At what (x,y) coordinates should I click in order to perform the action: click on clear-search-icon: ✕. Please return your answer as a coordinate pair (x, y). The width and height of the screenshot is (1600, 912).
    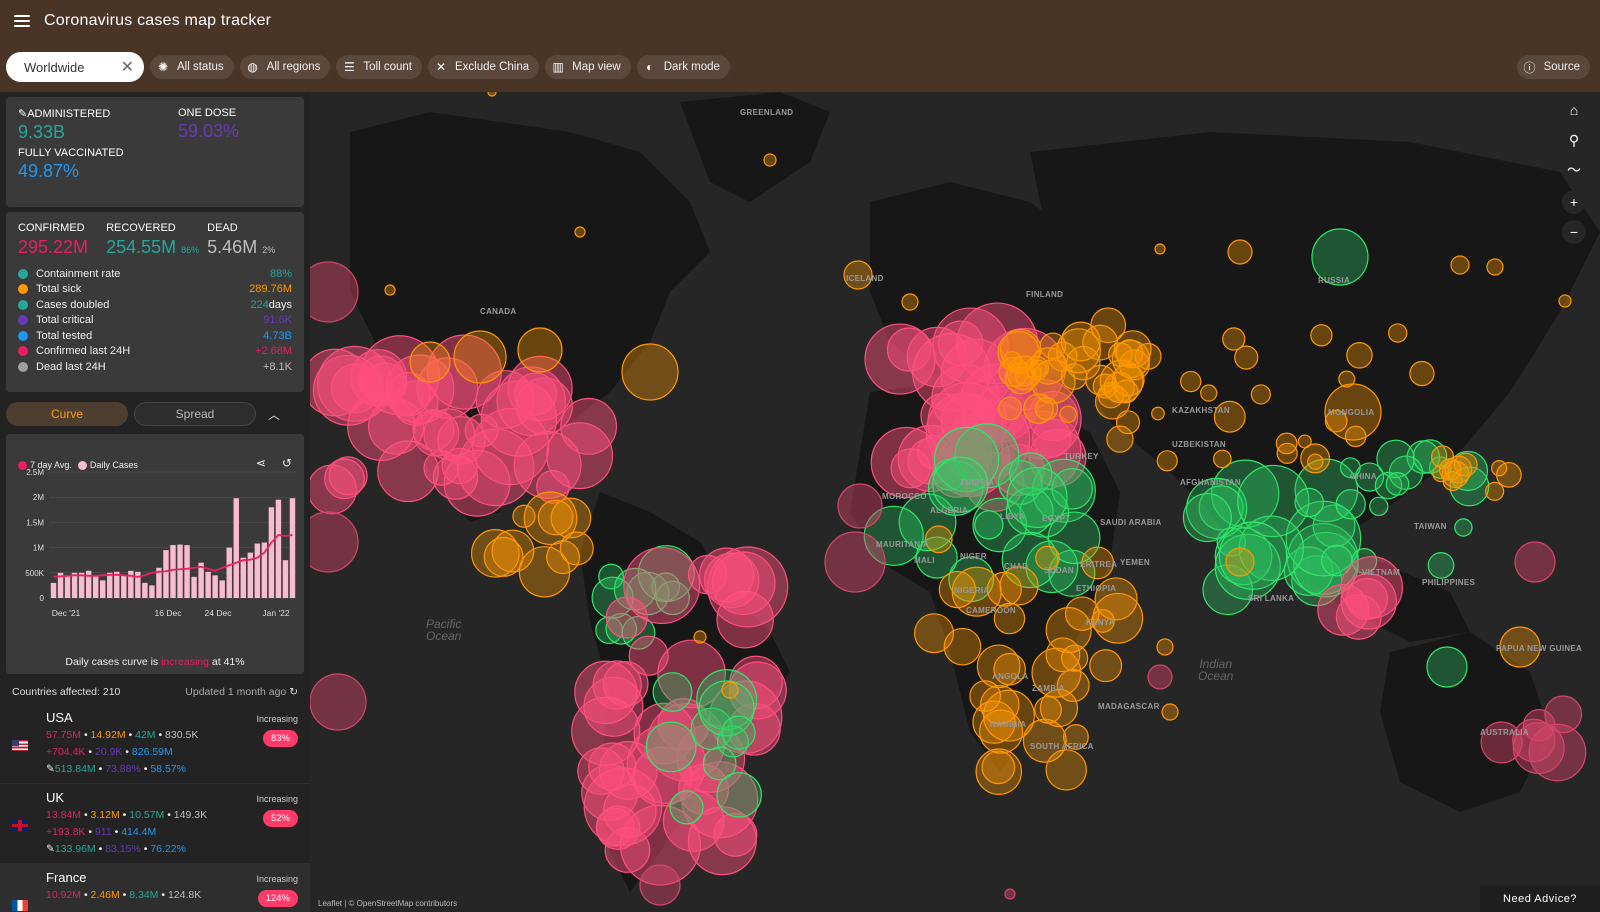
    Looking at the image, I should click on (127, 67).